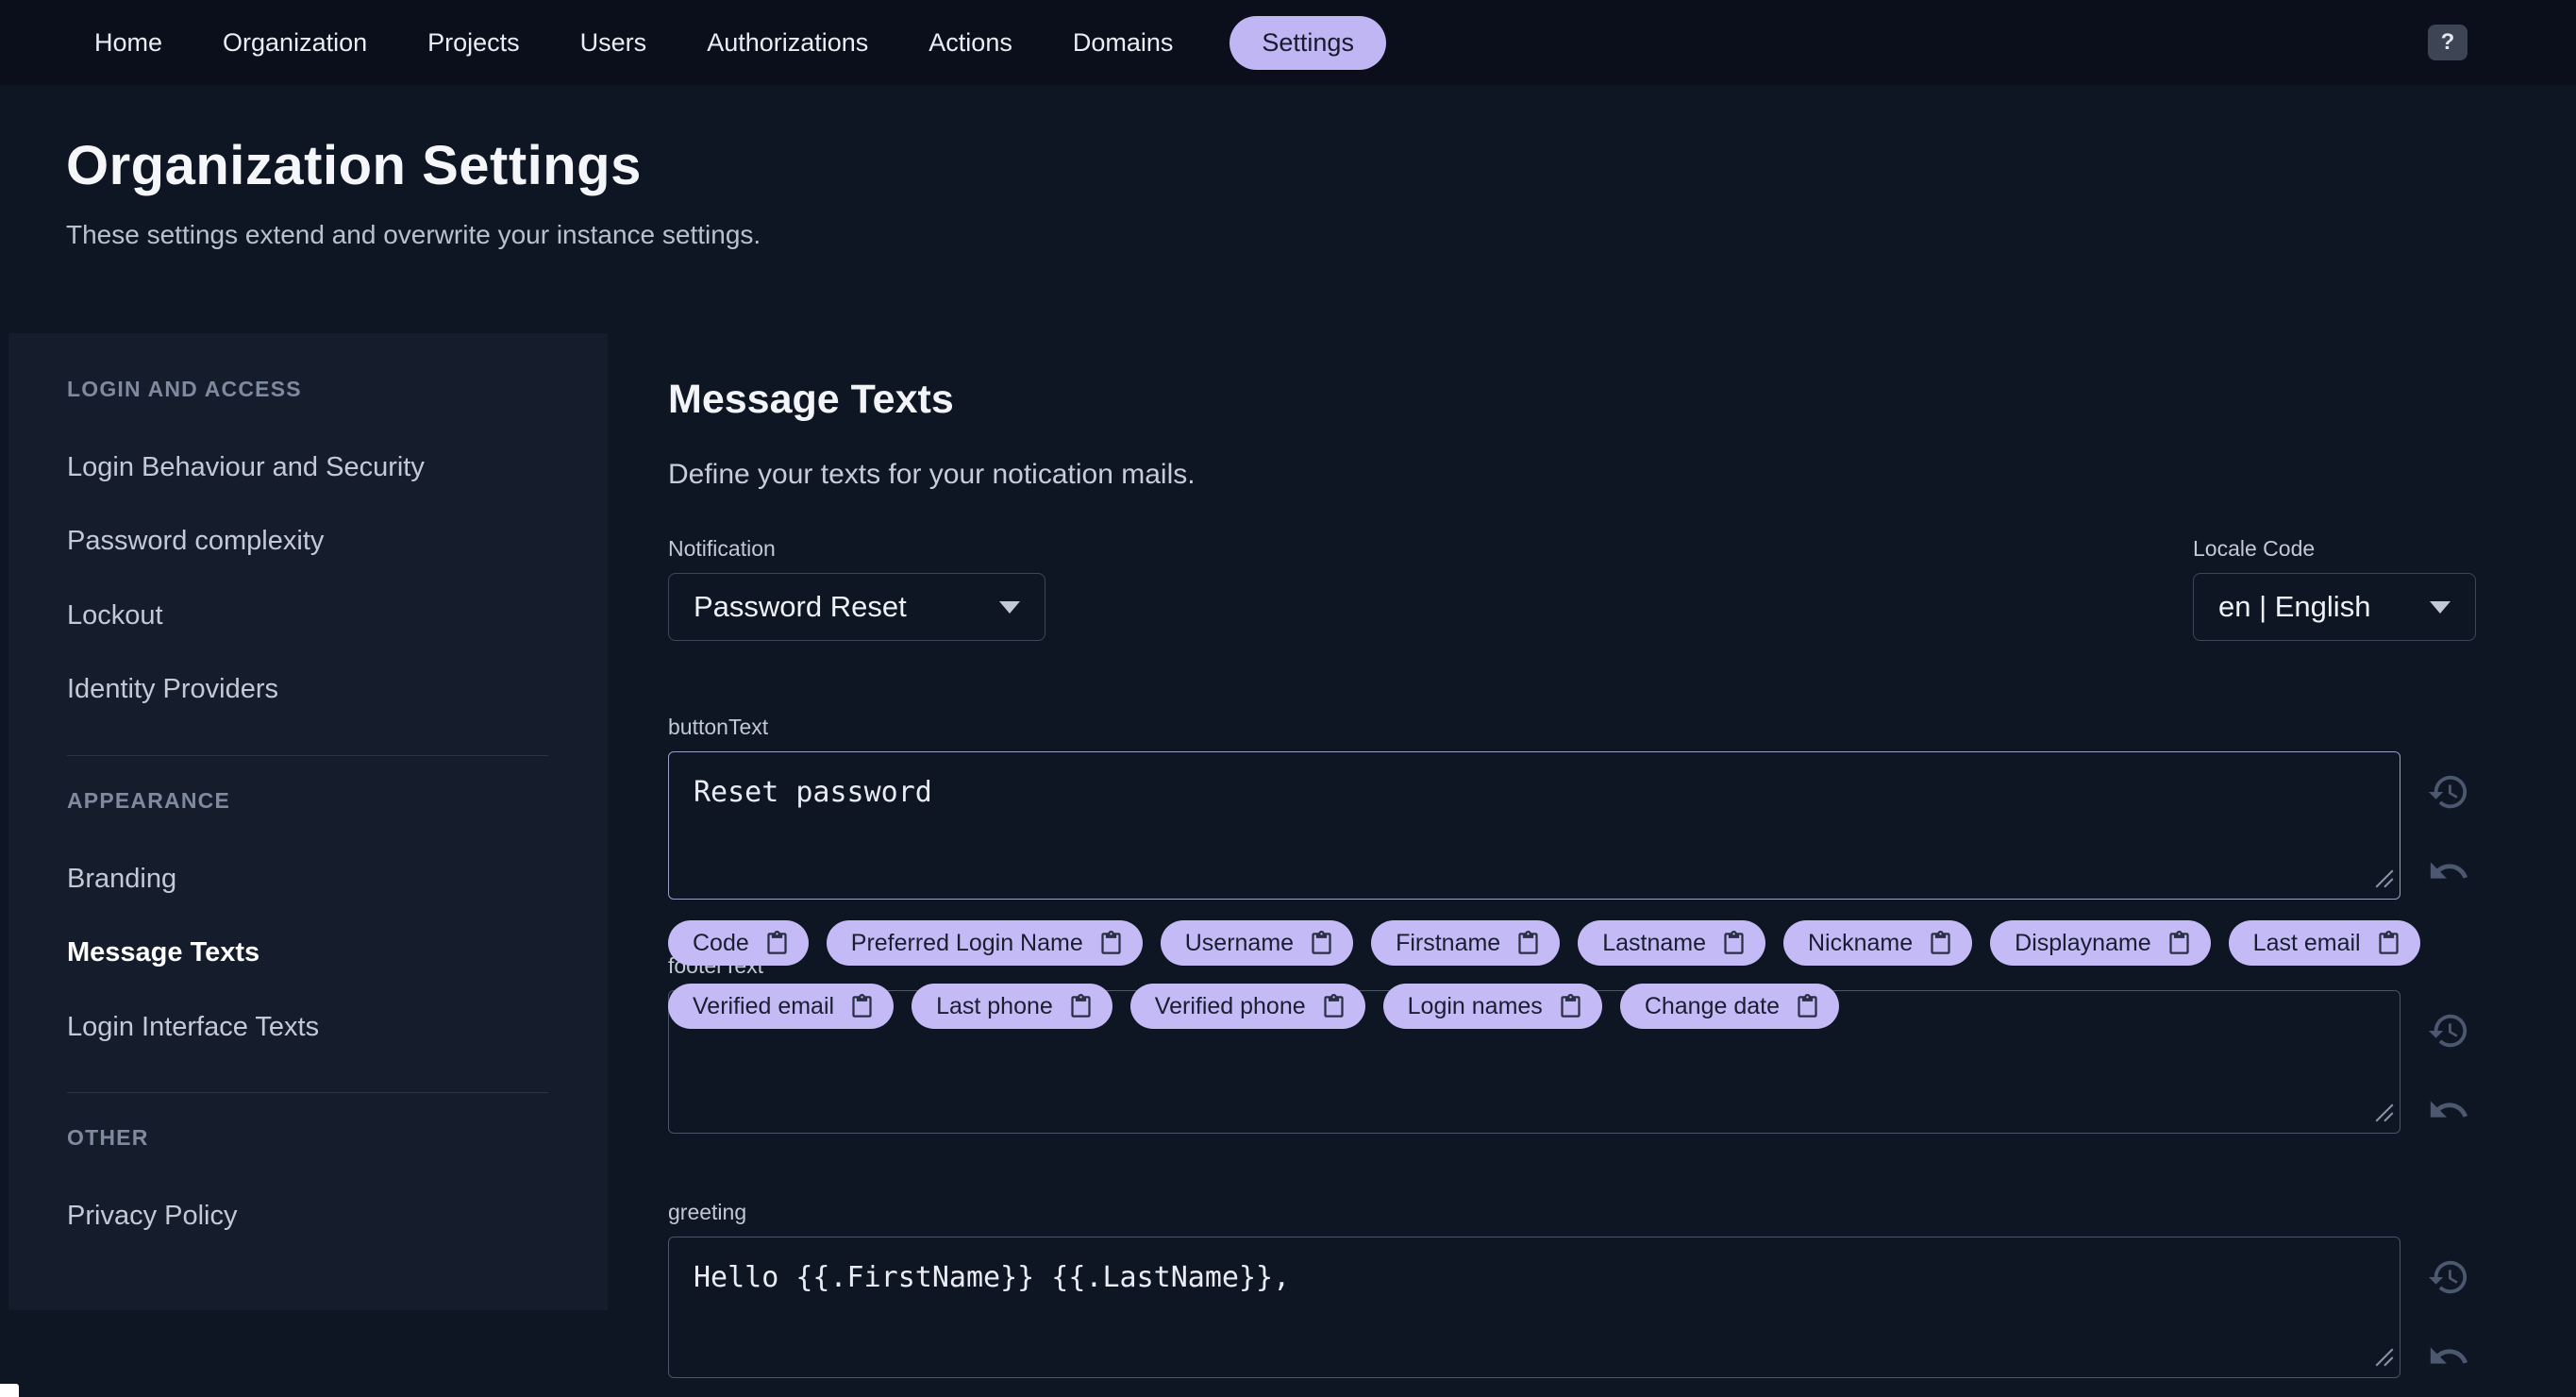  I want to click on nav-item-actions: Actions, so click(970, 43).